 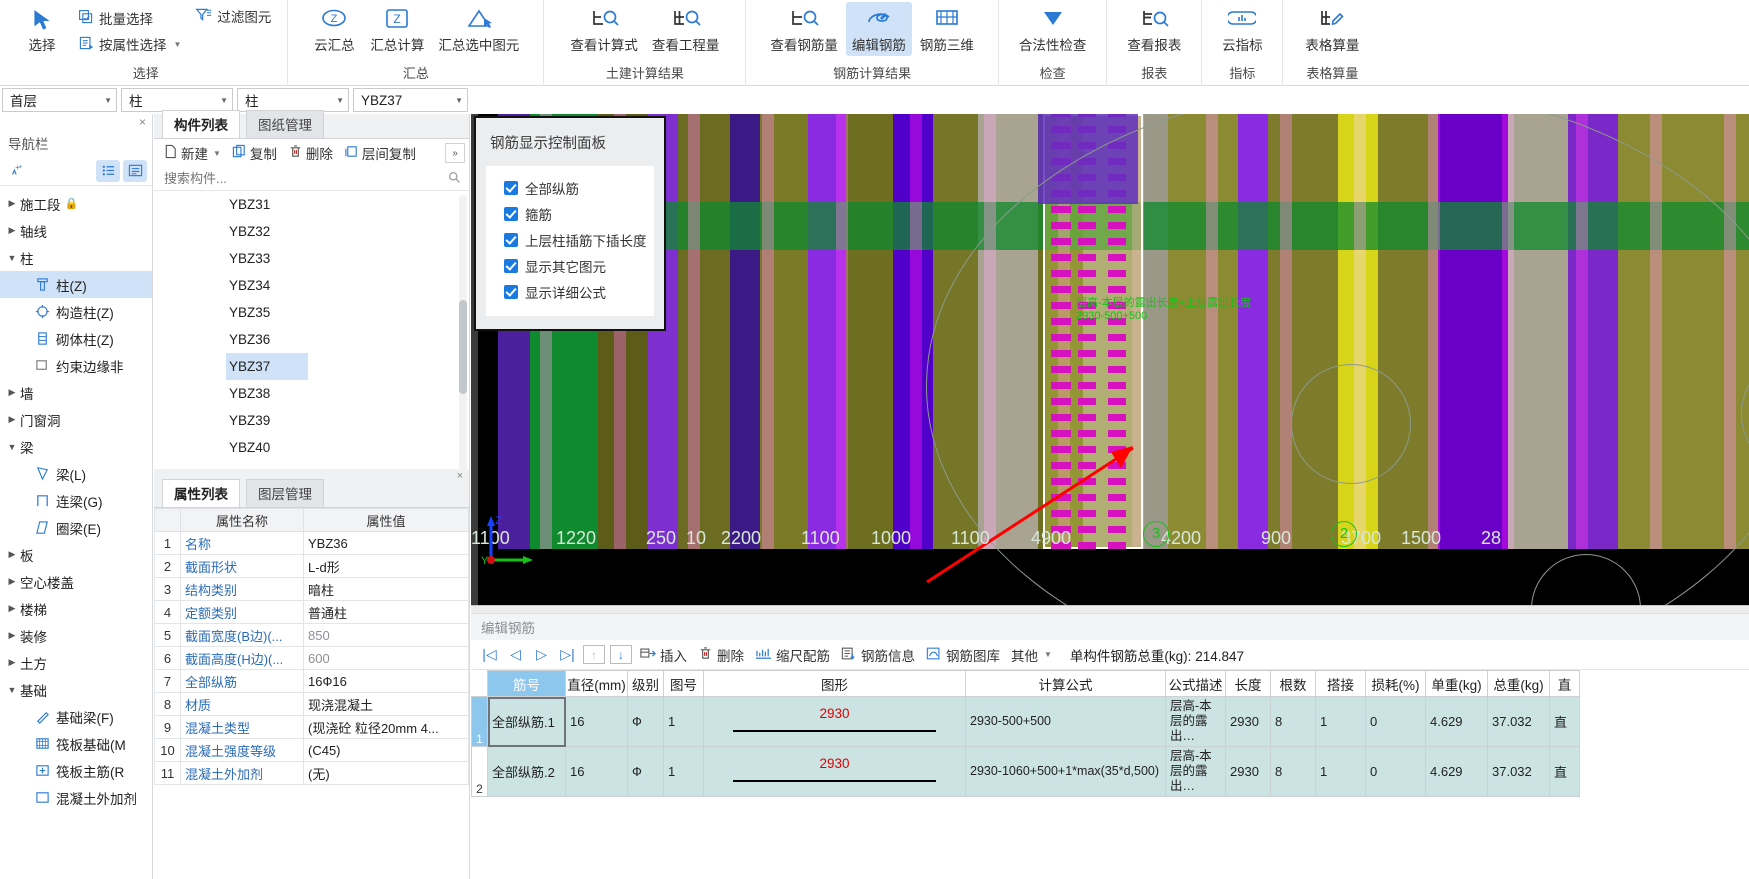 I want to click on scale-rebar-button: 缩尺配筋, so click(x=792, y=655).